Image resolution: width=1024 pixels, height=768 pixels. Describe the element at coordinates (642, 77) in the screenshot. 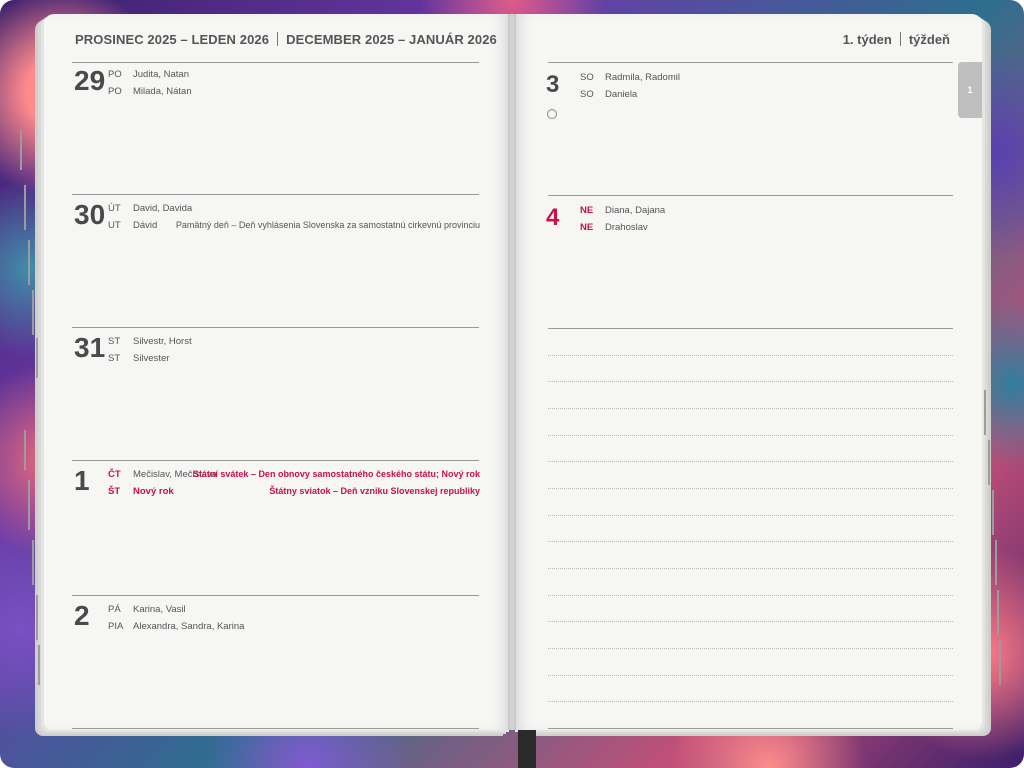

I see `name-day: Radmila, Radomil` at that location.